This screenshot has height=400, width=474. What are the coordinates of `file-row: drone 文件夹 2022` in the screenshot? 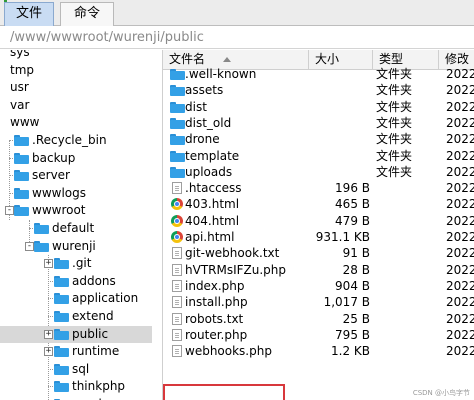 It's located at (318, 139).